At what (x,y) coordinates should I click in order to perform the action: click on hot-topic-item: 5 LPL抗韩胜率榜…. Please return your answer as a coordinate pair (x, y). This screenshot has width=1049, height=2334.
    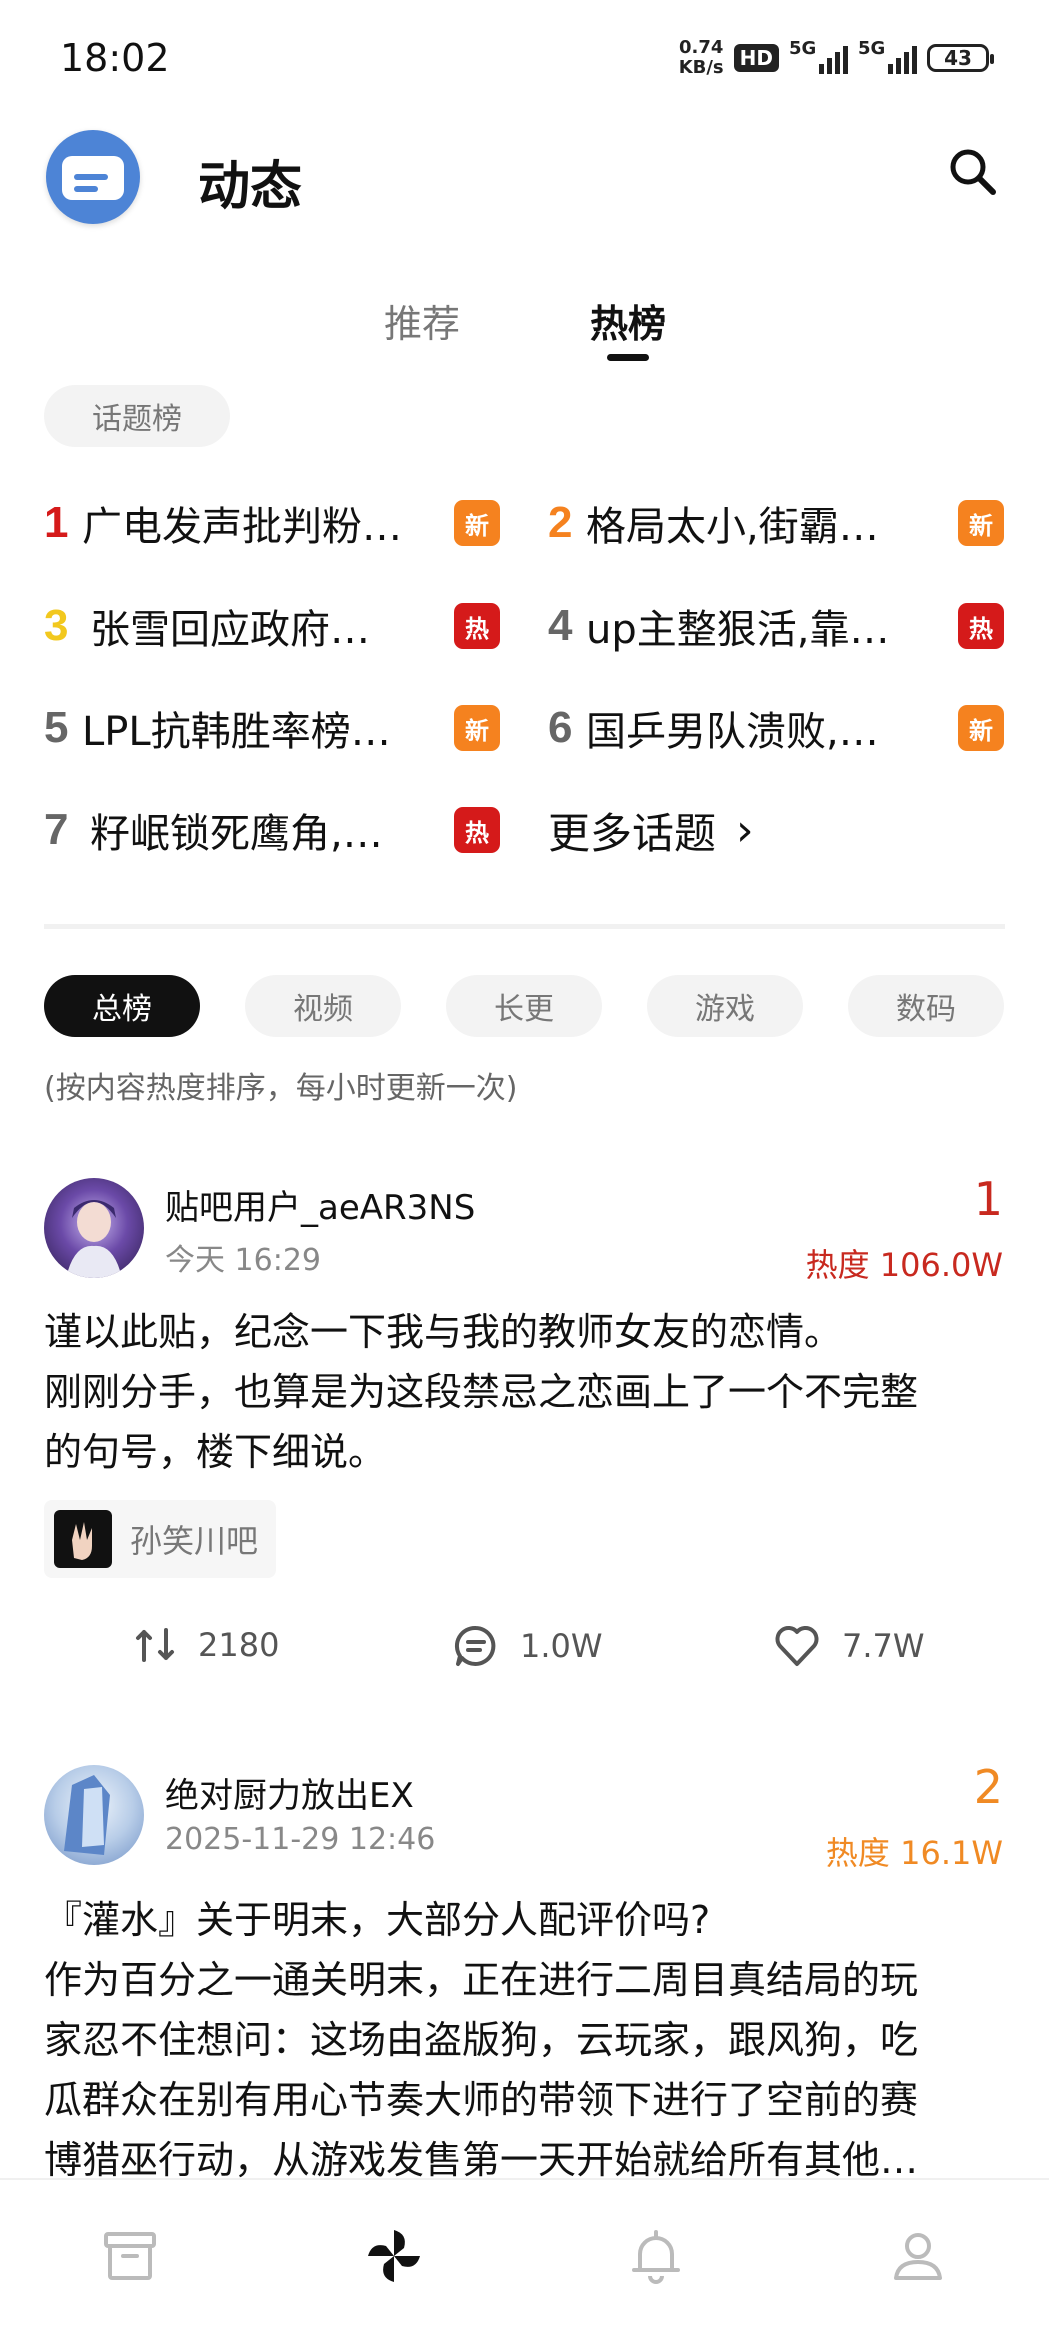
    Looking at the image, I should click on (256, 728).